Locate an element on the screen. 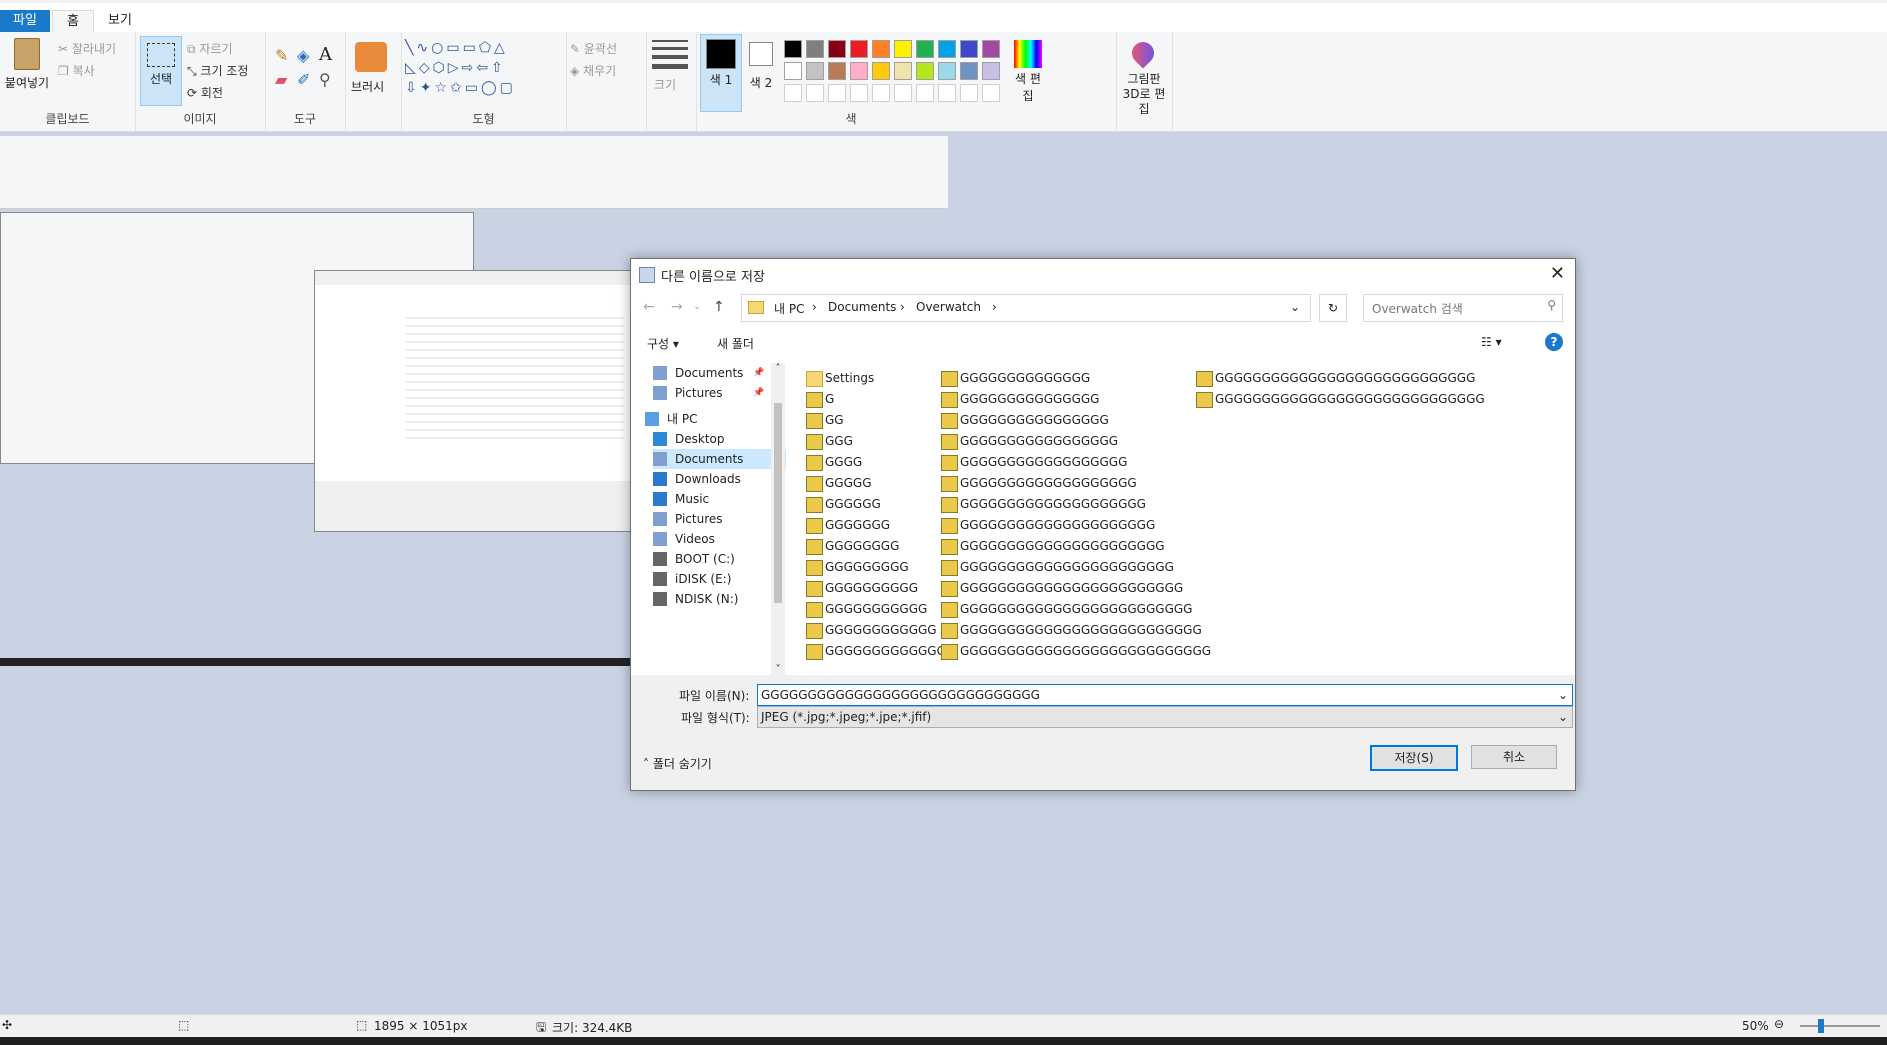 This screenshot has width=1887, height=1045. scroll-down-icon: ˅ is located at coordinates (778, 669).